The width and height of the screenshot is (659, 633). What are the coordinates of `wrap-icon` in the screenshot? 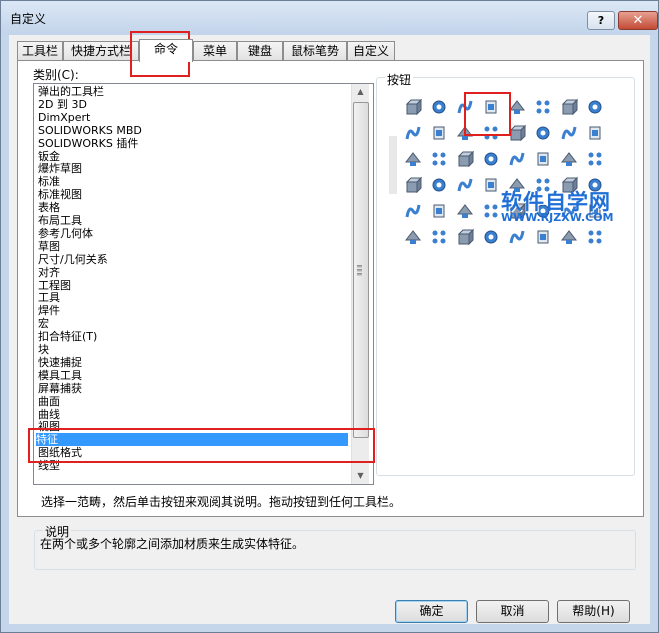 It's located at (439, 159).